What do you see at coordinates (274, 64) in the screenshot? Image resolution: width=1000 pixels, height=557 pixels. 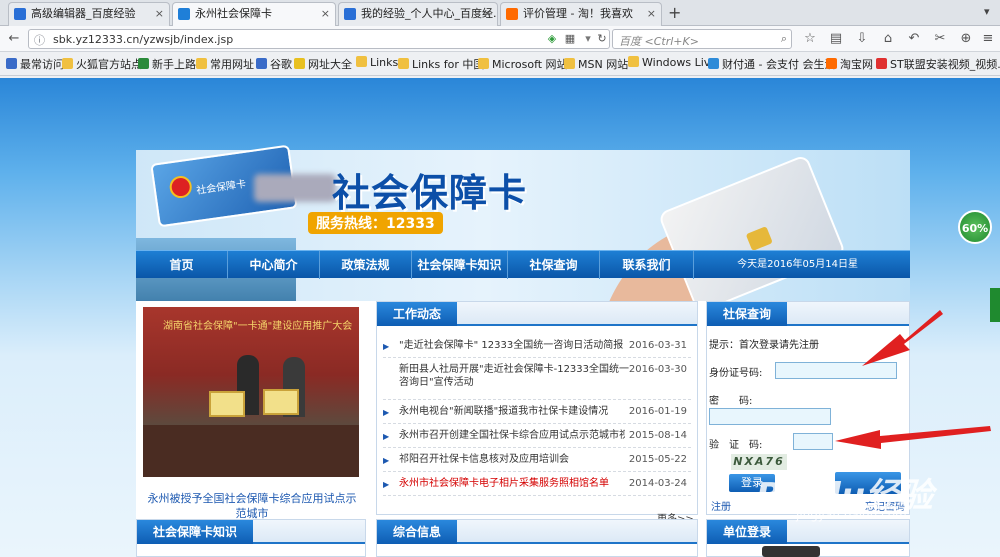 I see `bookmark-item: 谷歌` at bounding box center [274, 64].